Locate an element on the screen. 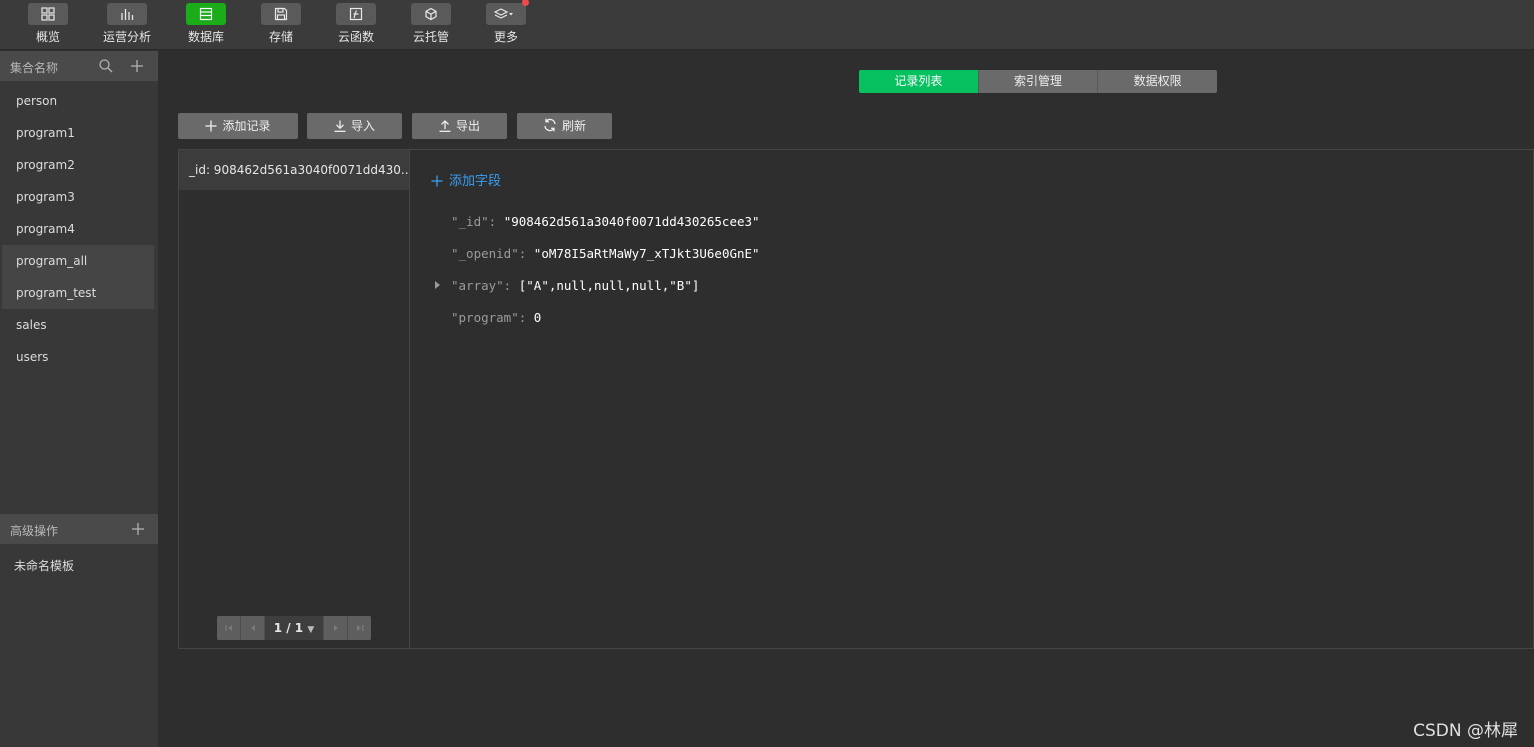 Image resolution: width=1534 pixels, height=747 pixels. collection-item: users is located at coordinates (78, 357).